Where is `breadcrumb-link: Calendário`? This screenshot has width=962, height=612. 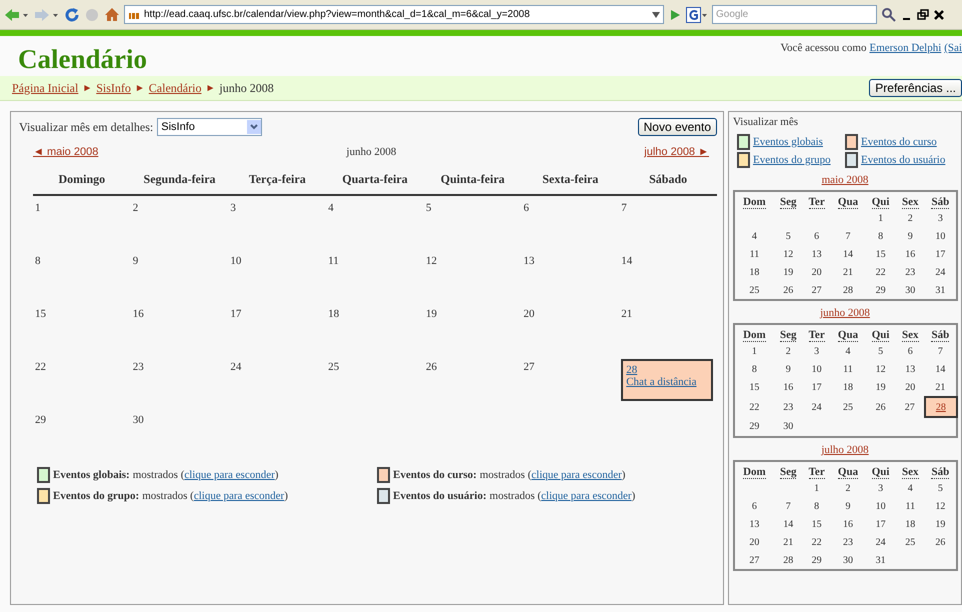
breadcrumb-link: Calendário is located at coordinates (175, 88).